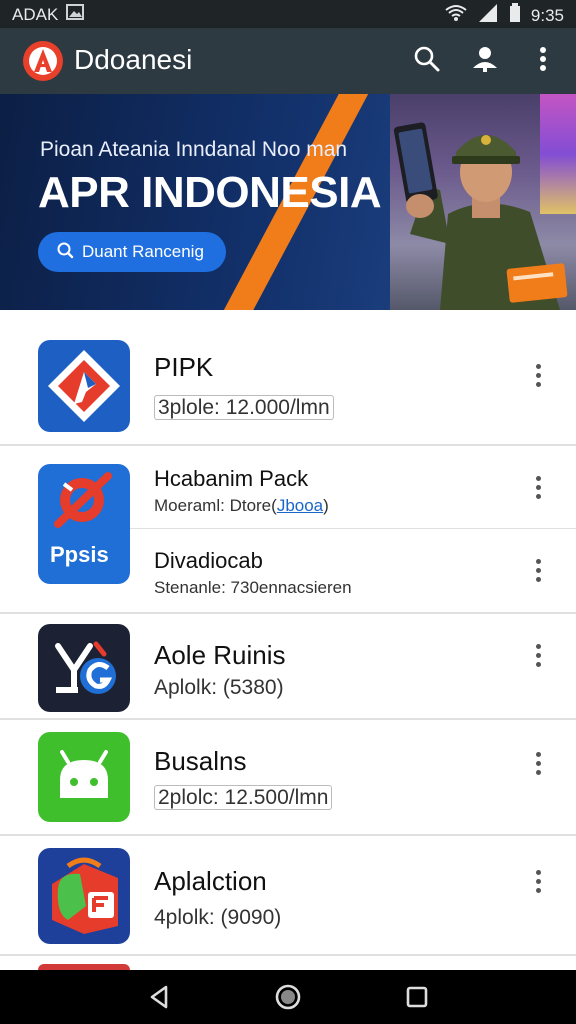 Image resolution: width=576 pixels, height=1024 pixels. I want to click on home-icon, so click(288, 1000).